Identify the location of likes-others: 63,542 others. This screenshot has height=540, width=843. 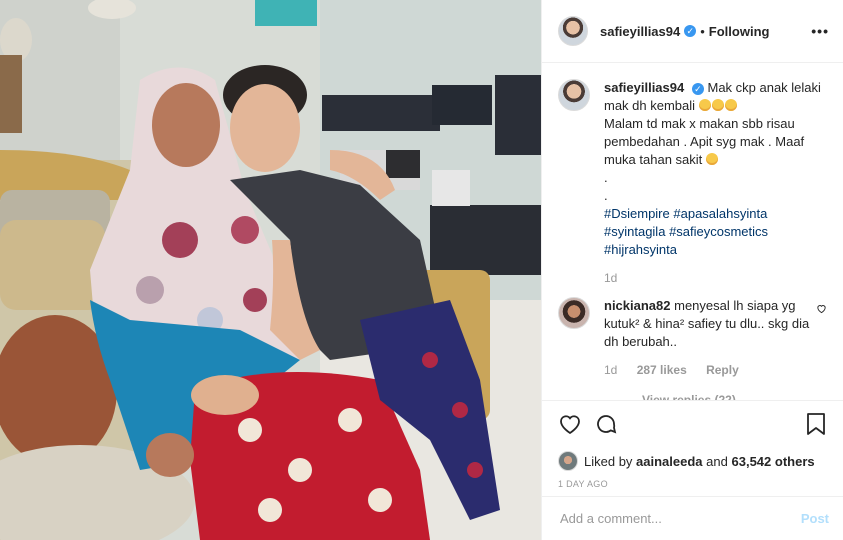
(773, 461).